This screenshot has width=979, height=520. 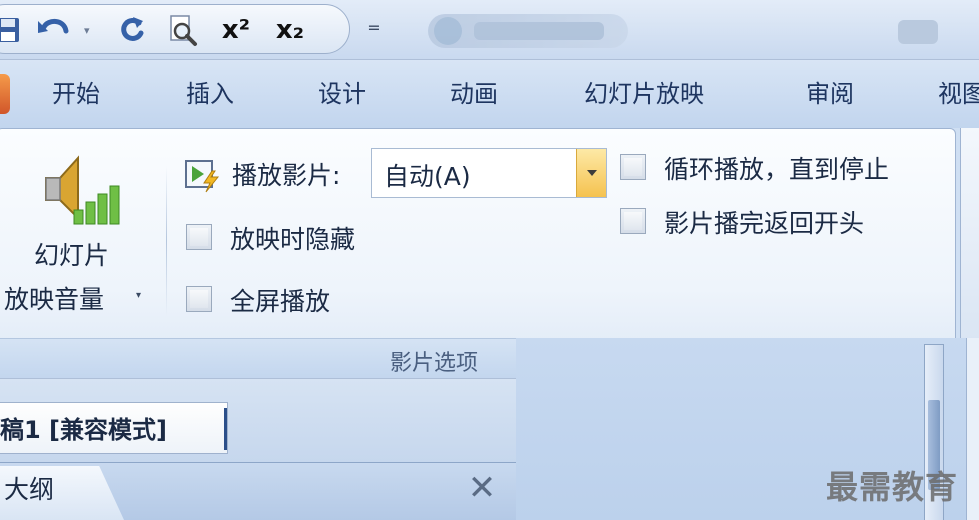 What do you see at coordinates (293, 239) in the screenshot?
I see `hide-during-show-label: 放映时隐藏` at bounding box center [293, 239].